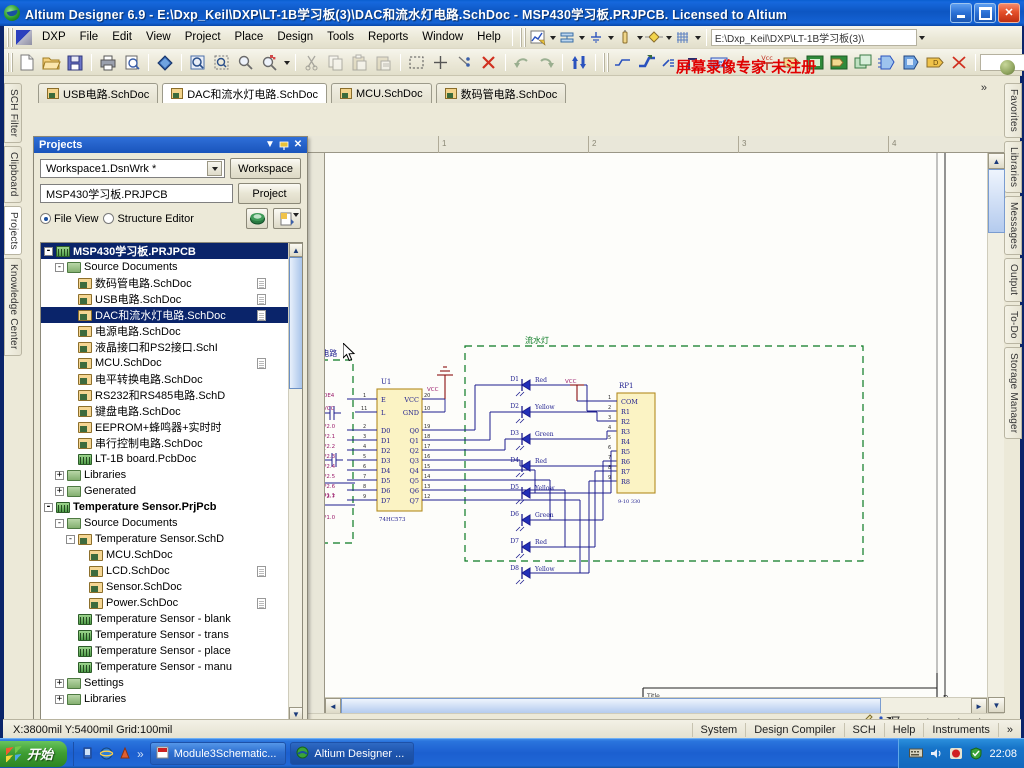 Image resolution: width=1024 pixels, height=768 pixels. What do you see at coordinates (295, 250) in the screenshot?
I see `tree-scroll-up-button: ▲` at bounding box center [295, 250].